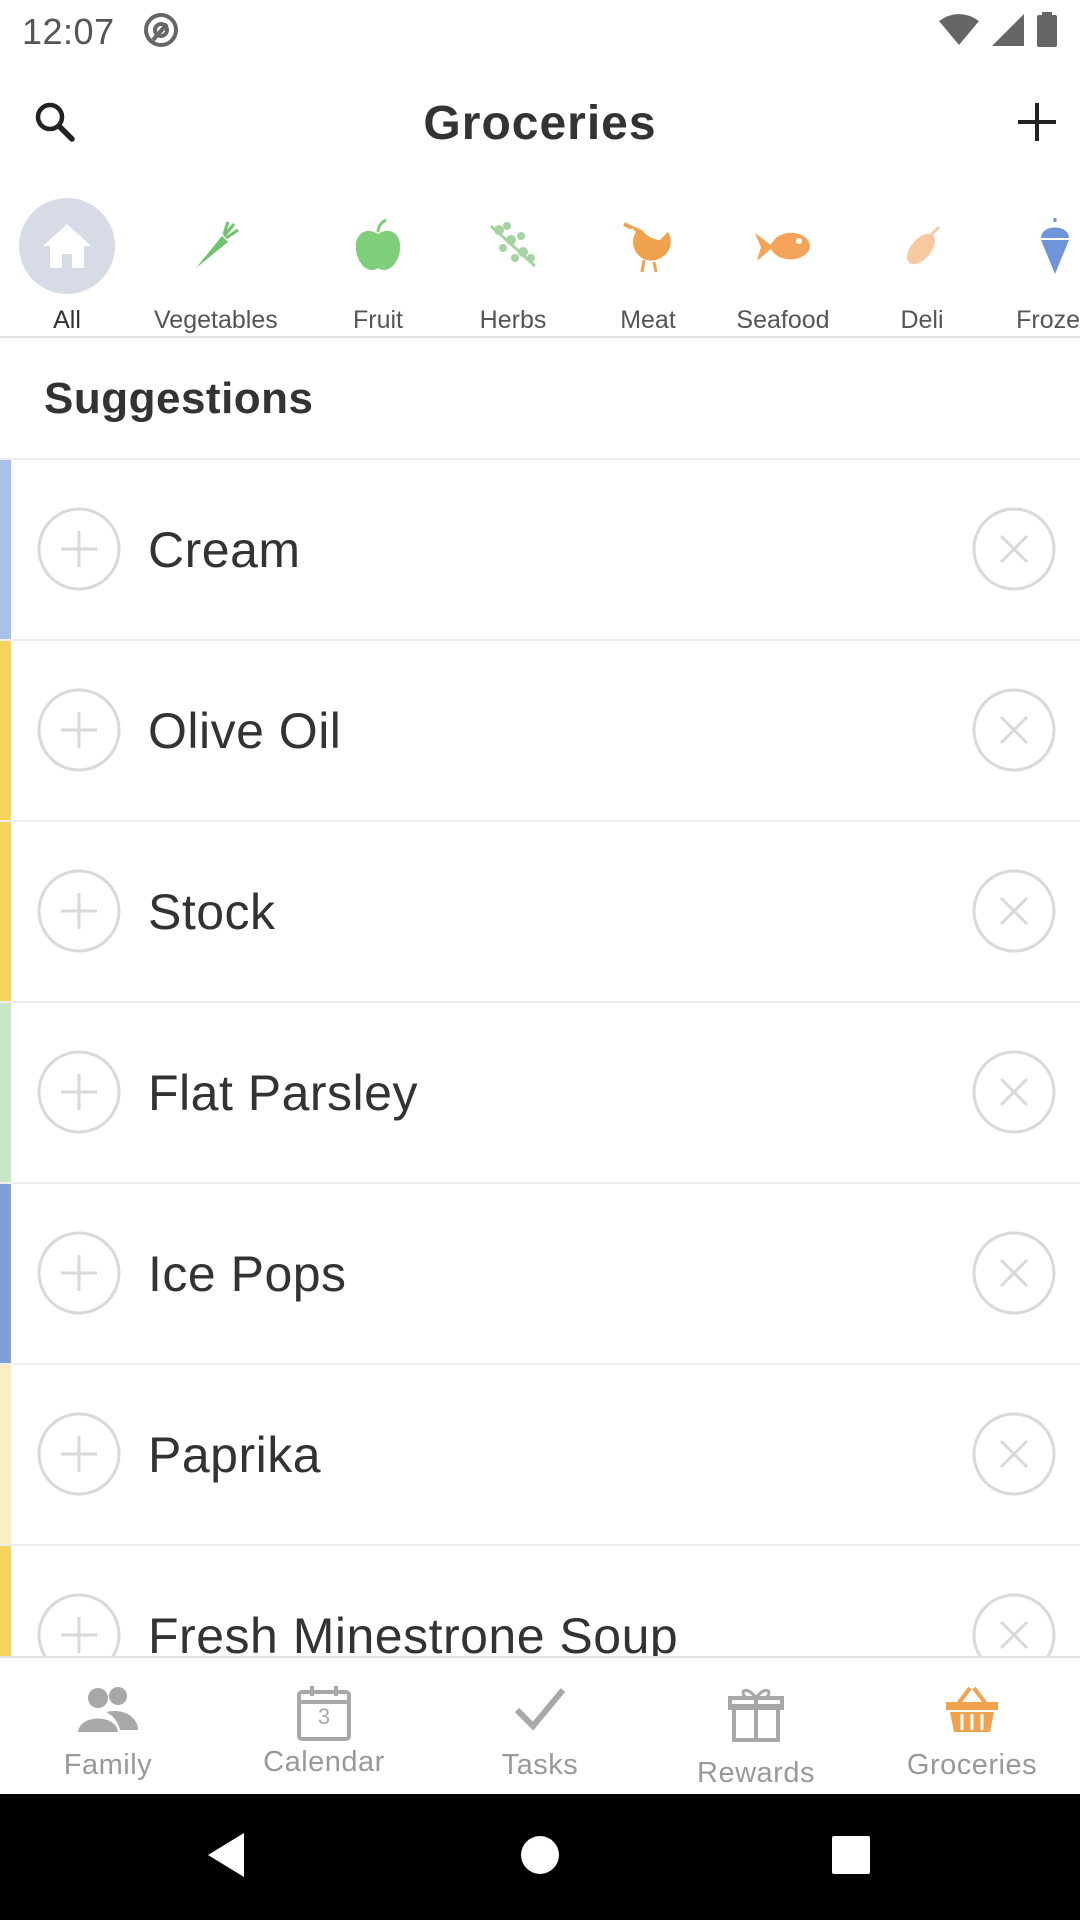  I want to click on list-item: Flat Parsley, so click(540, 1093).